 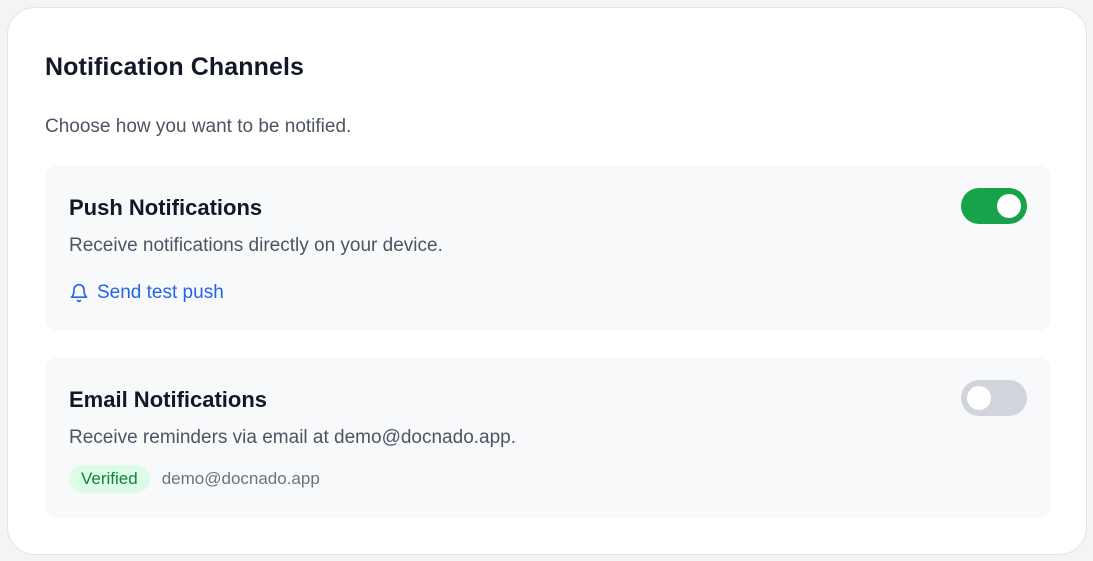 I want to click on bell-icon, so click(x=79, y=293).